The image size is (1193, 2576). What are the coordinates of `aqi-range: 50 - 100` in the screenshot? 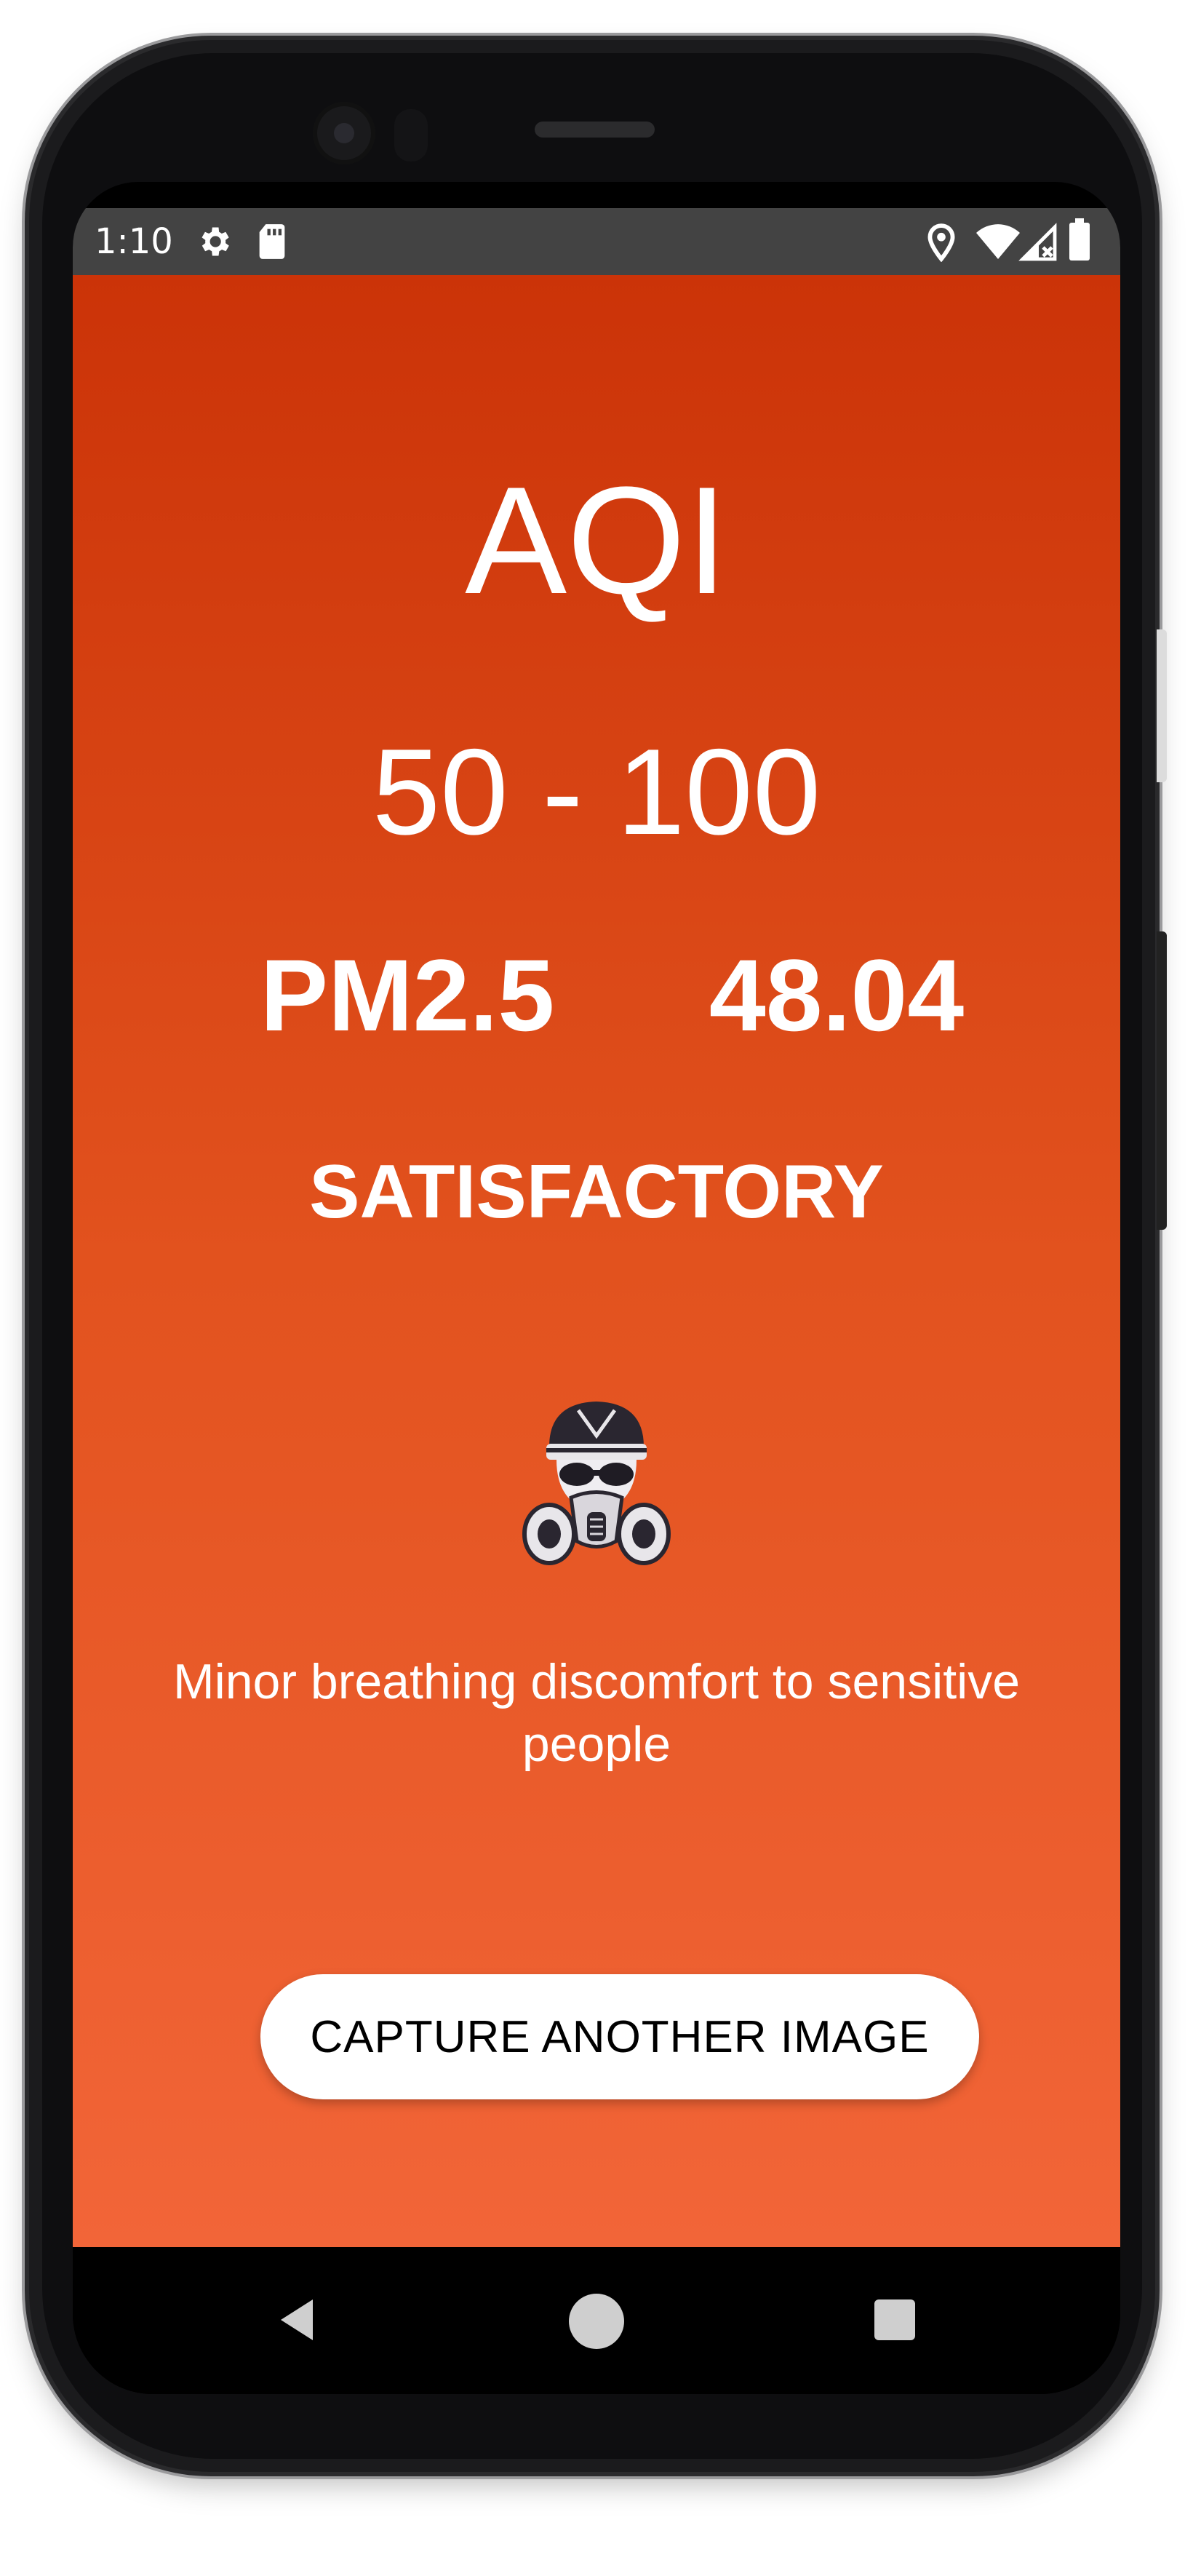 It's located at (596, 791).